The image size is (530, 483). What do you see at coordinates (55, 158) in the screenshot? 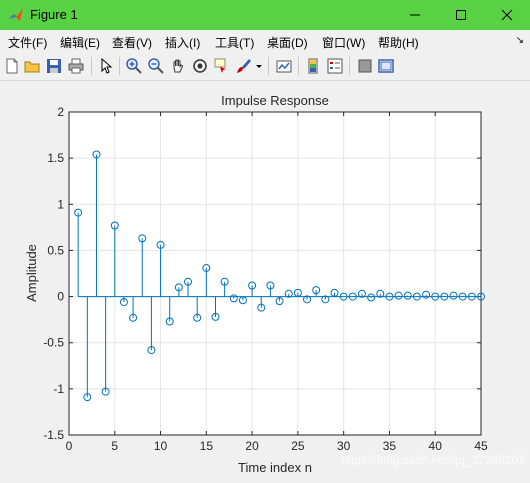
I see `y-tick-label: 1.5` at bounding box center [55, 158].